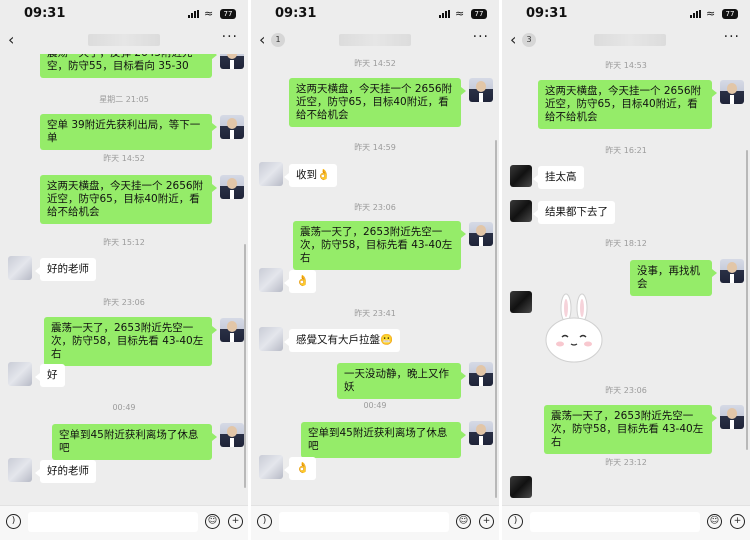 The image size is (750, 540). Describe the element at coordinates (124, 41) in the screenshot. I see `chat-header: ‹ ···` at that location.